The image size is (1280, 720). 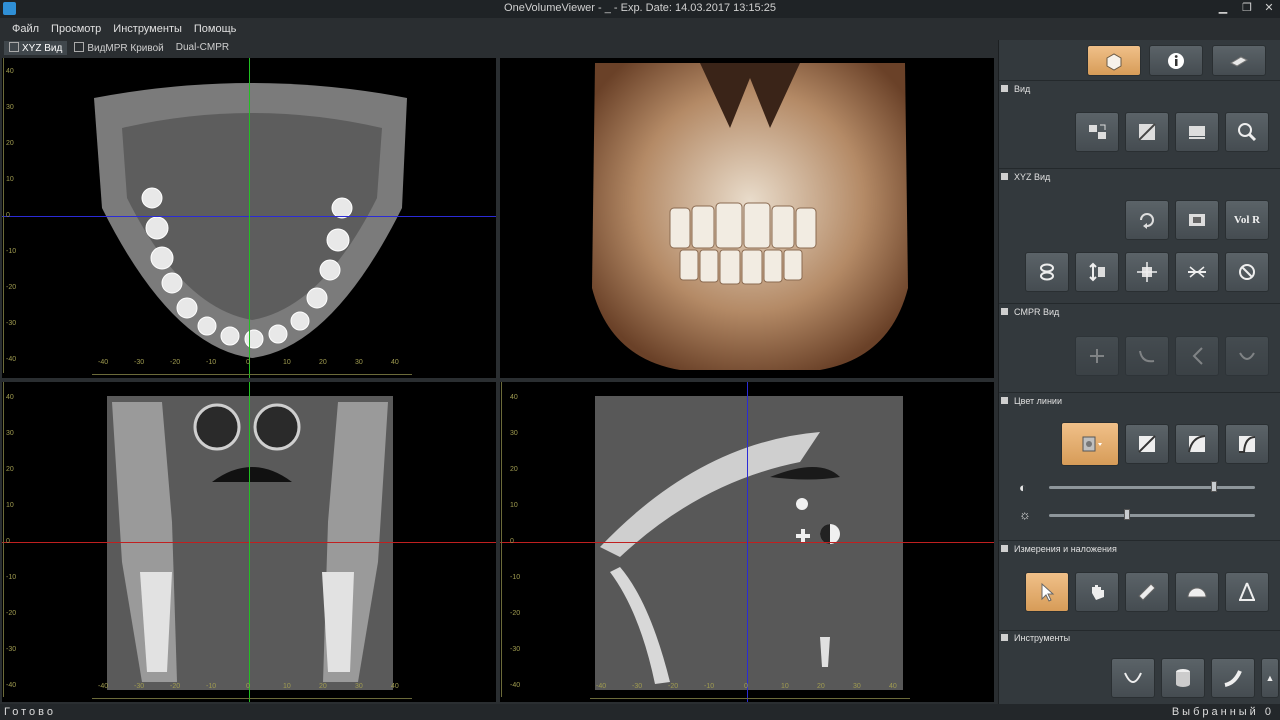 I want to click on cmpr-tool-1-button, so click(x=1097, y=356).